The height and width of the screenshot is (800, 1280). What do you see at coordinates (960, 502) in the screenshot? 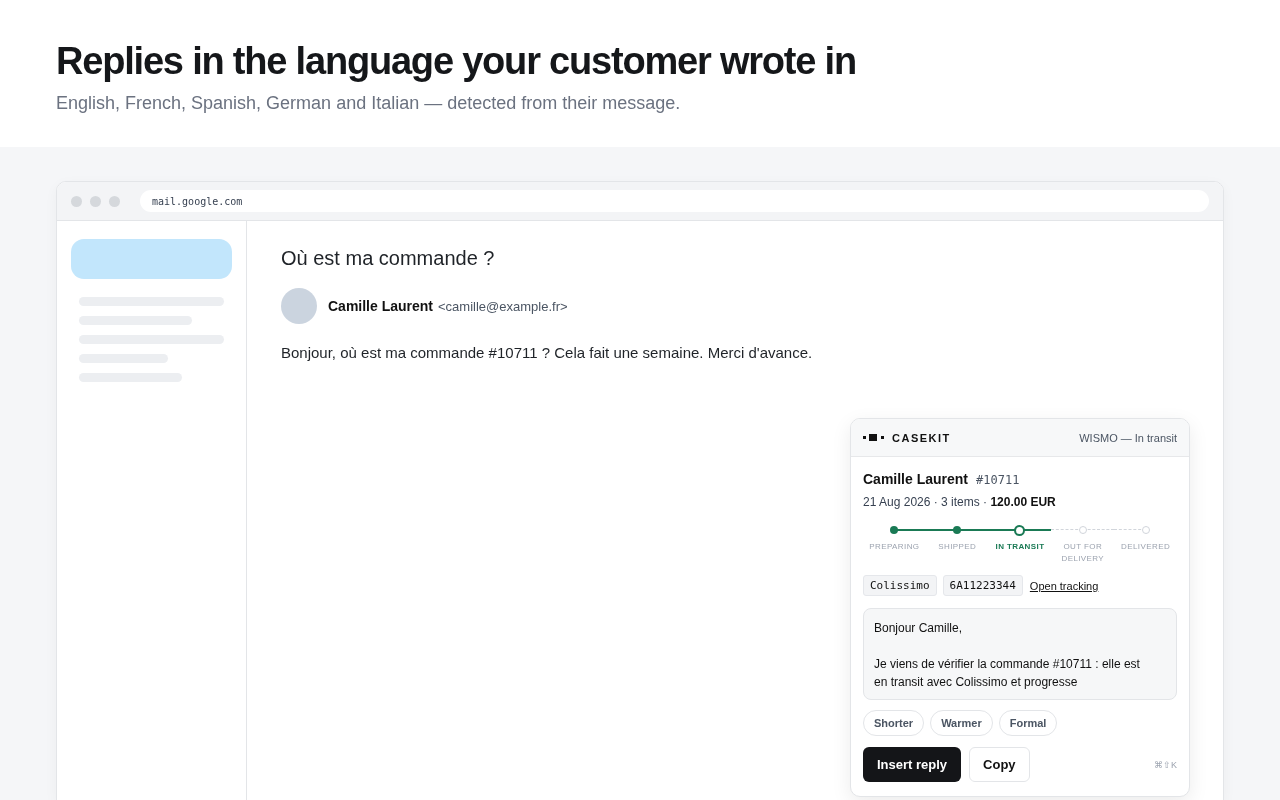
I see `order-meta: 21 Aug 2026 · 3 items · 120.00 EUR` at bounding box center [960, 502].